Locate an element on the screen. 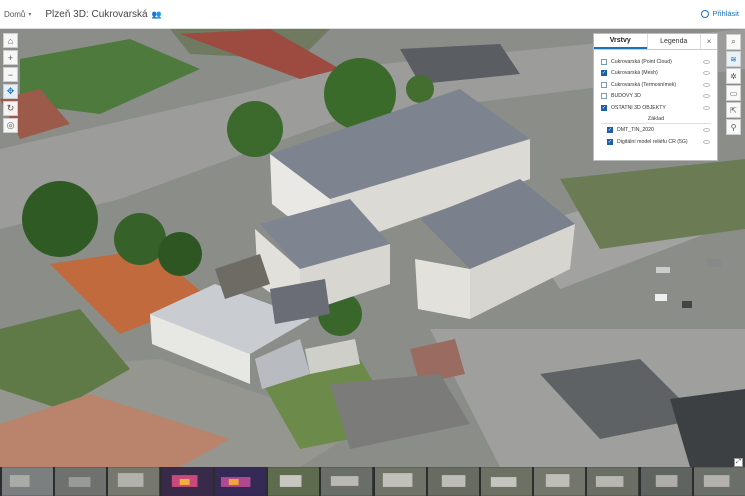  layer-item-dmr: ✓ Digitální model reliéfu ČR (5G) is located at coordinates (656, 142).